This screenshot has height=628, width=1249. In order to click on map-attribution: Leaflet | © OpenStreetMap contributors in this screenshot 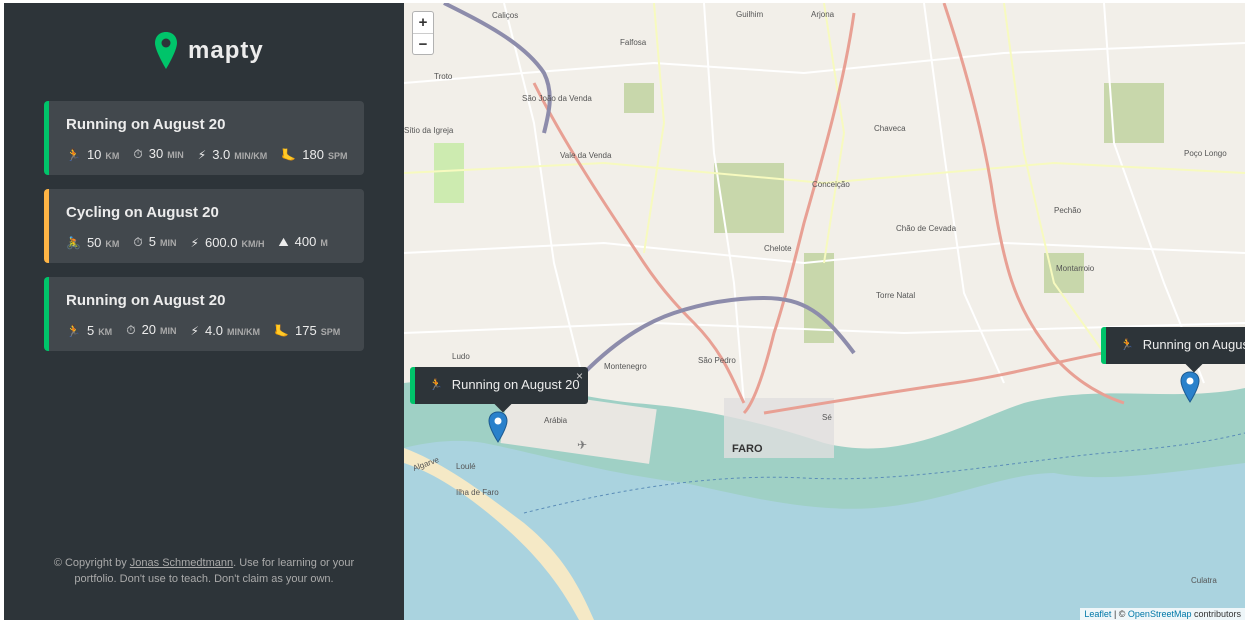, I will do `click(1162, 614)`.